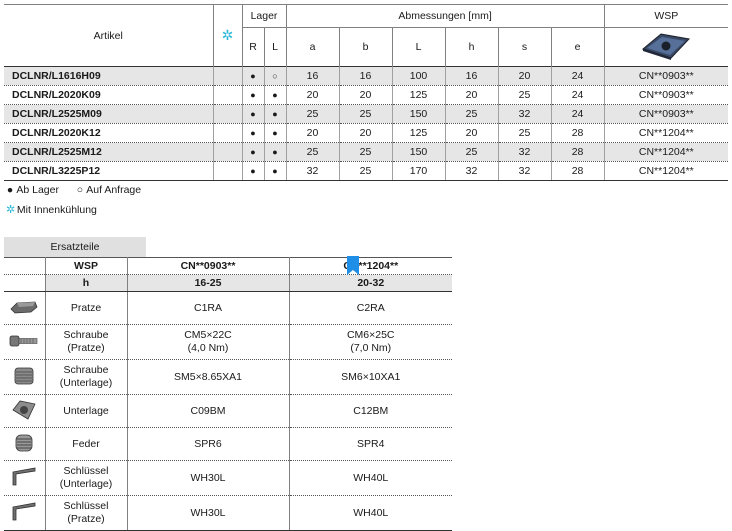 The width and height of the screenshot is (732, 531). I want to click on legend-coolant: ✲ Mit Innenkühlung, so click(51, 209).